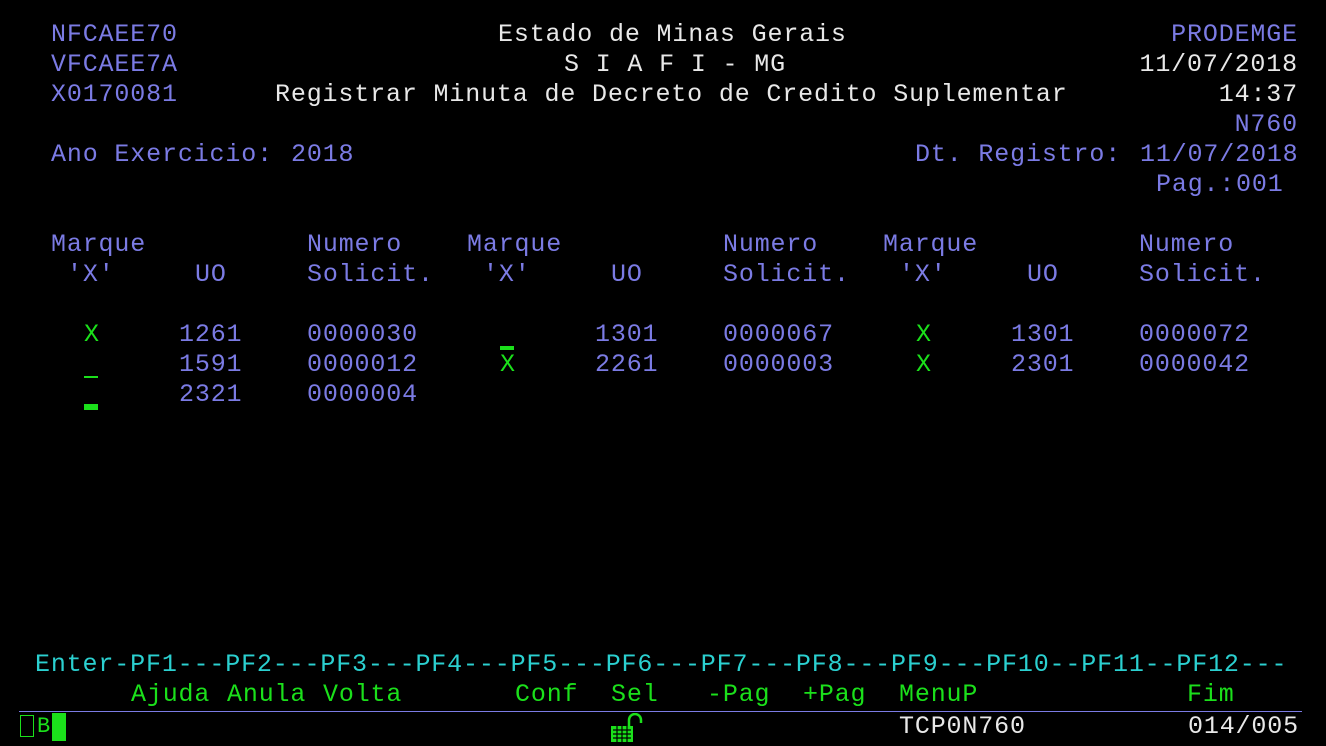  Describe the element at coordinates (738, 695) in the screenshot. I see `pf7-prev-page: -Pag` at that location.